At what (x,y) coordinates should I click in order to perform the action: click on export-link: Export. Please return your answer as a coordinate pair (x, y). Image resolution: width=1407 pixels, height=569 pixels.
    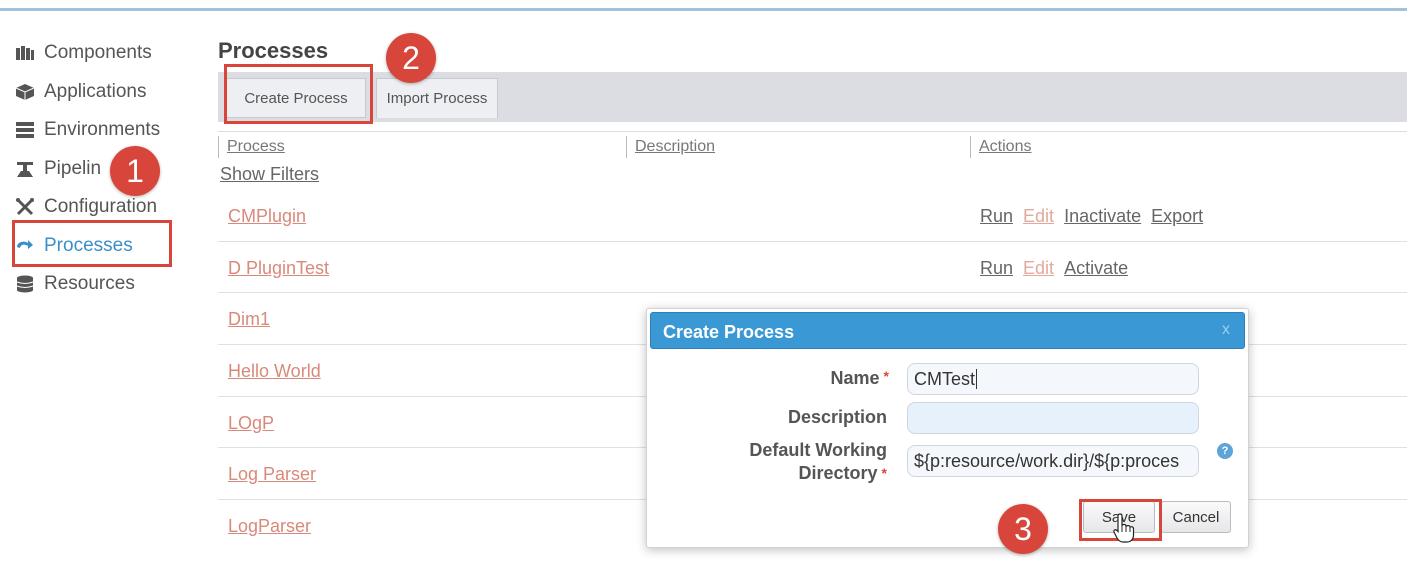
    Looking at the image, I should click on (1177, 216).